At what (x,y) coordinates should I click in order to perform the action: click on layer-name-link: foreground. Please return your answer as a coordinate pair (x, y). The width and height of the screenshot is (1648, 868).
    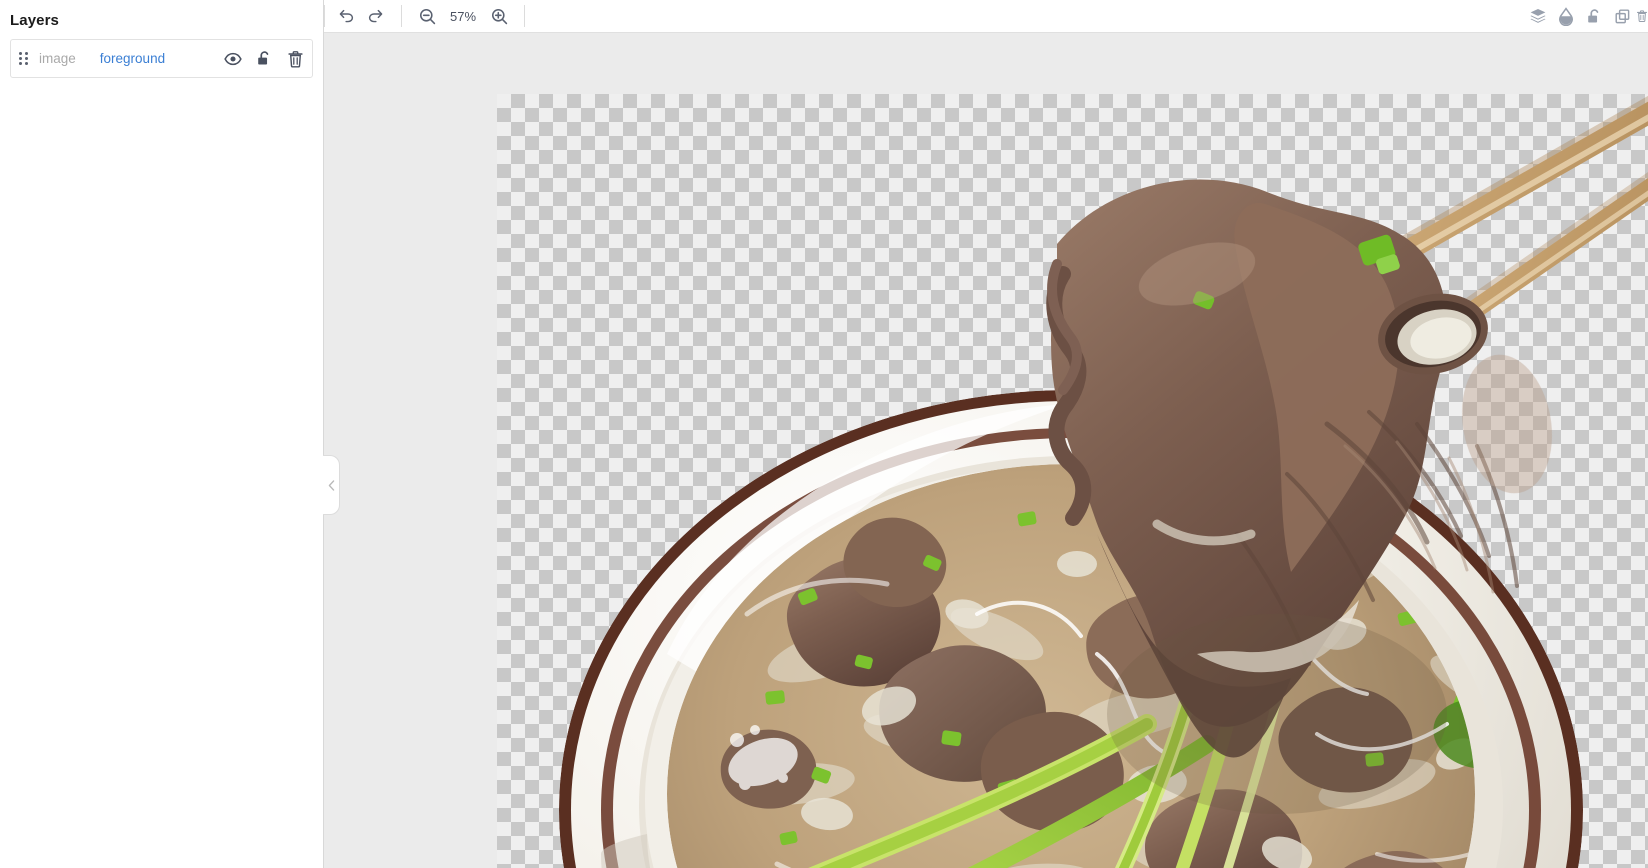
    Looking at the image, I should click on (162, 58).